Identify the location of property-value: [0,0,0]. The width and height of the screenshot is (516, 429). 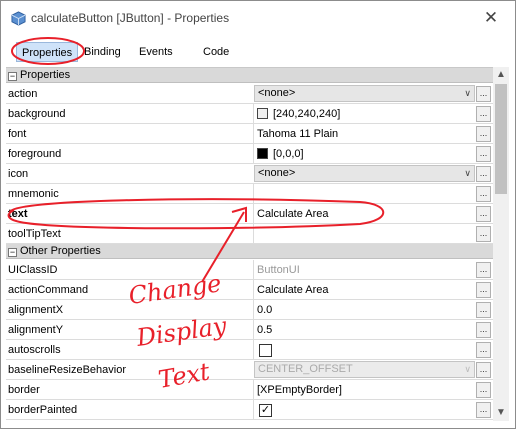
(280, 154).